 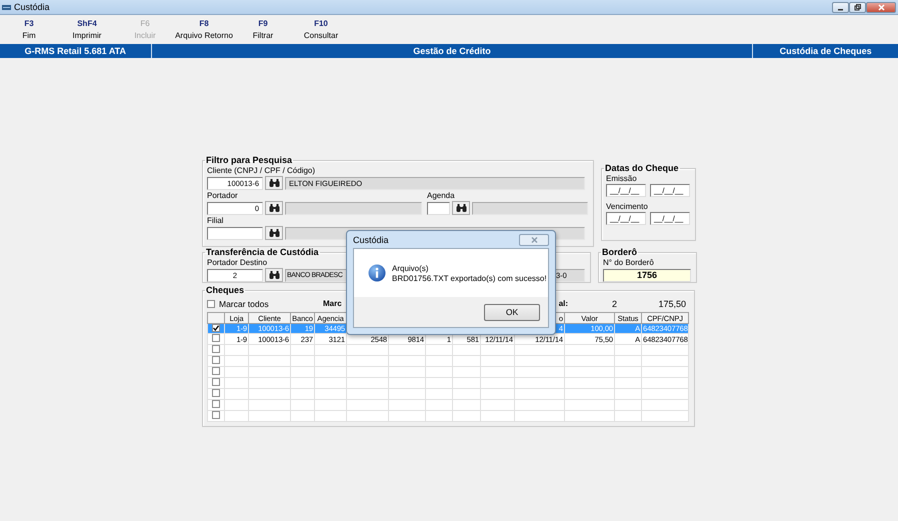 What do you see at coordinates (29, 29) in the screenshot?
I see `toolbar-button: F3 Fim` at bounding box center [29, 29].